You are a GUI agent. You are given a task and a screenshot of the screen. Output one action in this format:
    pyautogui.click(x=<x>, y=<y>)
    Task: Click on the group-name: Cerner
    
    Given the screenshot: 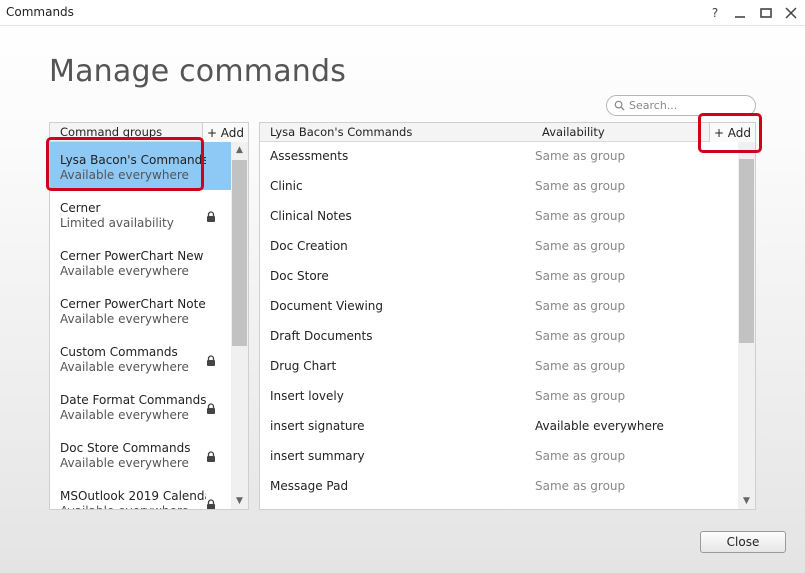 What is the action you would take?
    pyautogui.click(x=80, y=208)
    